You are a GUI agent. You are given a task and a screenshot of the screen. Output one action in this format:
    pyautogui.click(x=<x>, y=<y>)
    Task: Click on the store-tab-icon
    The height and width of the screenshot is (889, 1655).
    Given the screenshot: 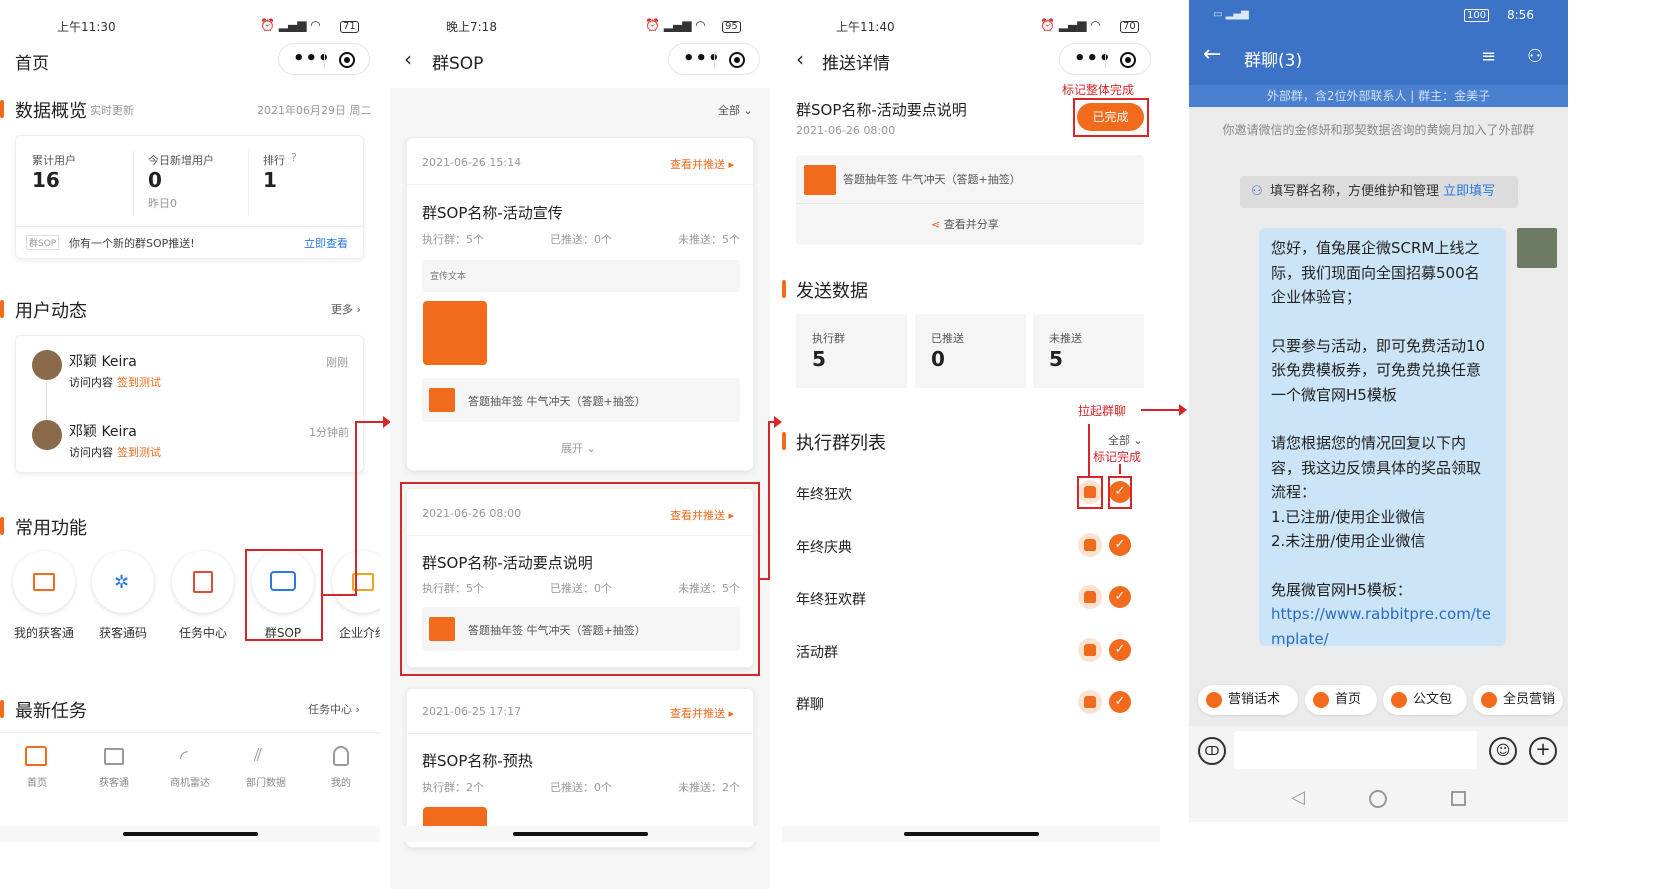 What is the action you would take?
    pyautogui.click(x=114, y=756)
    